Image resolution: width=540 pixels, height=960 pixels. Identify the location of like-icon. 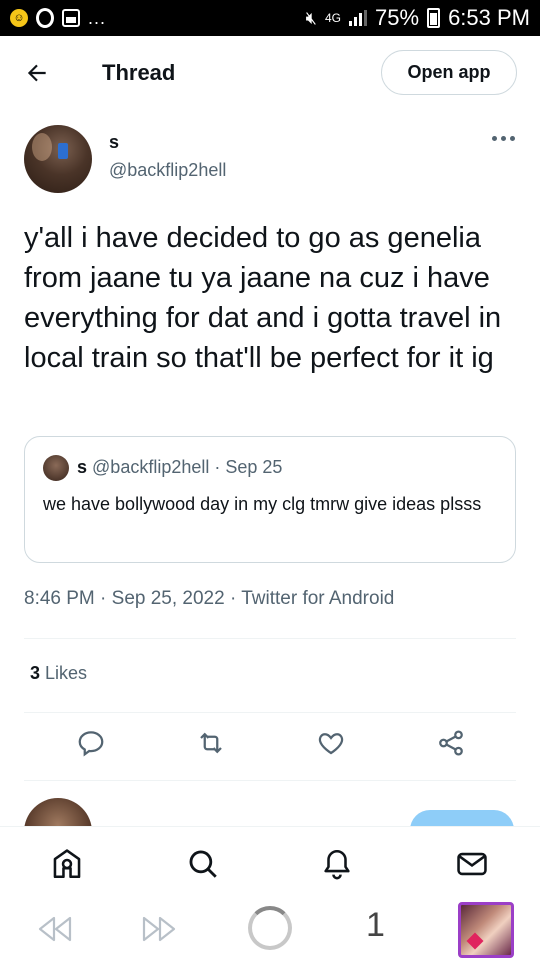
(331, 743).